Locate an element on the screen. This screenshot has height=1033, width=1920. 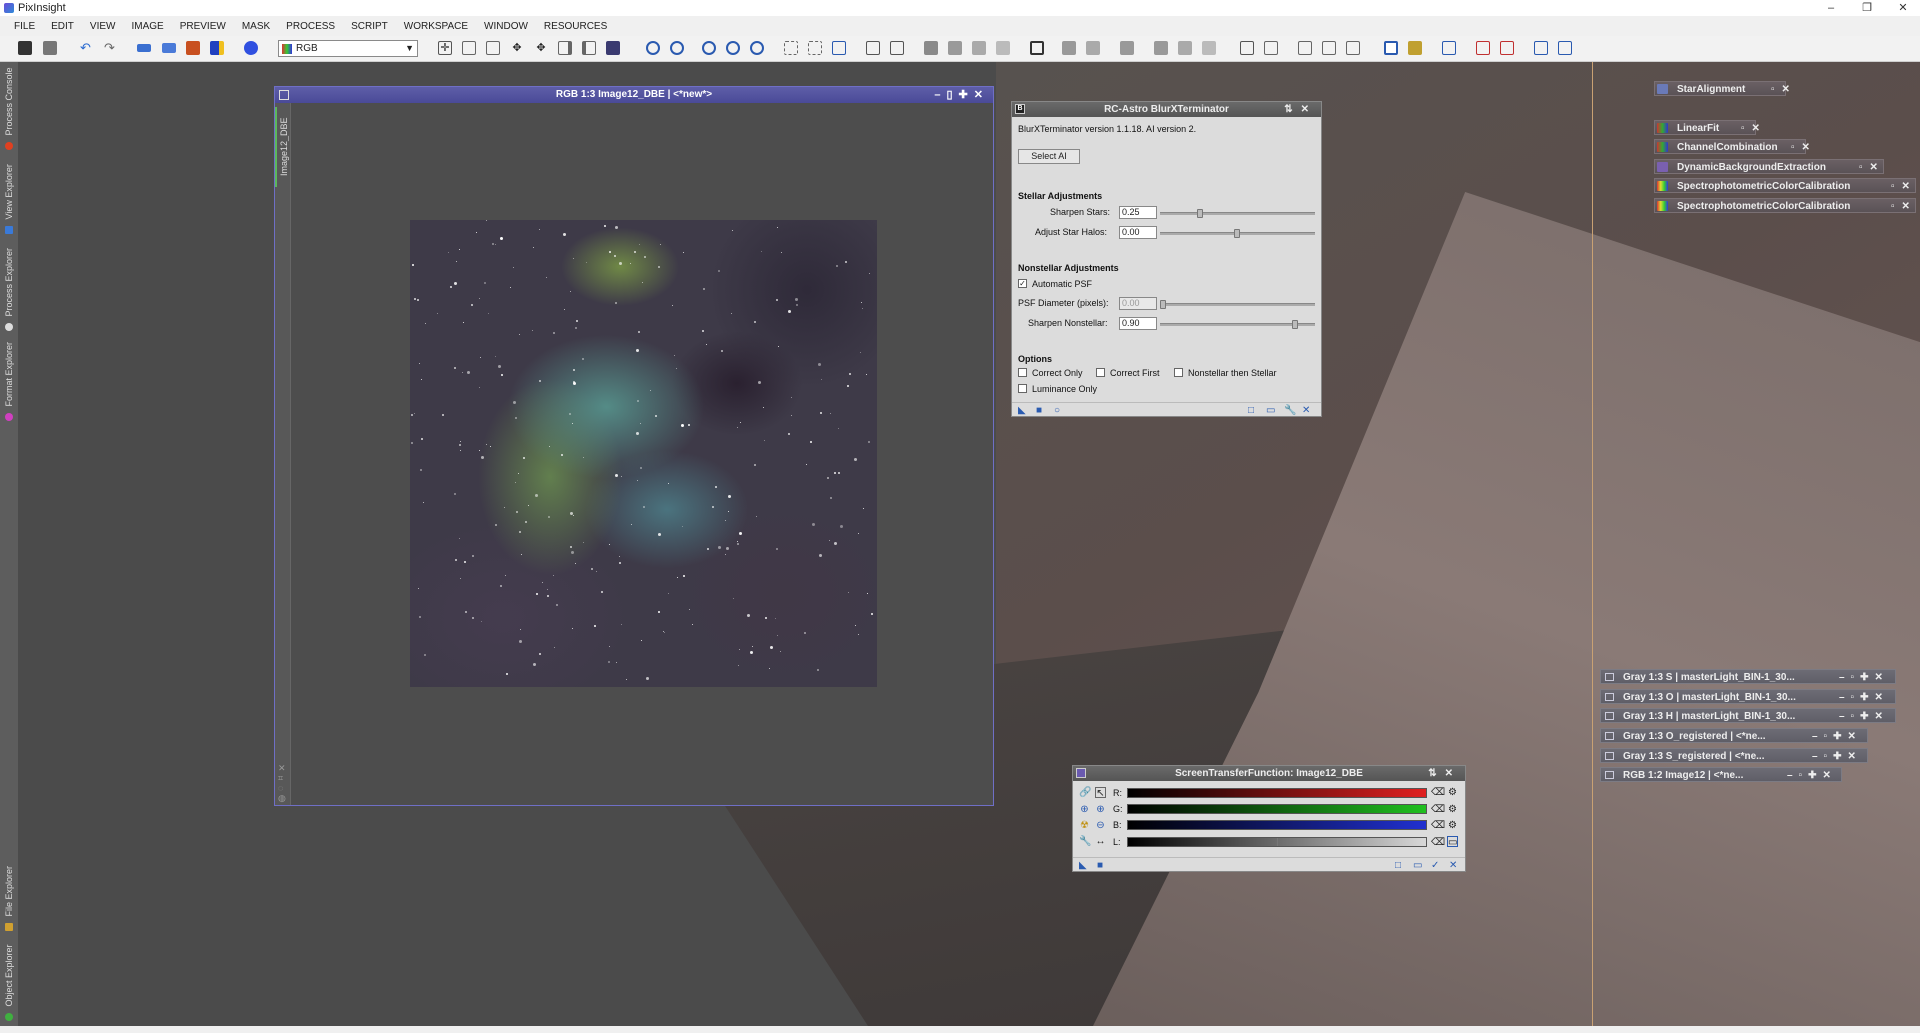
process-icon-channelcombination: ChannelCombination ▫✕ is located at coordinates (1732, 146).